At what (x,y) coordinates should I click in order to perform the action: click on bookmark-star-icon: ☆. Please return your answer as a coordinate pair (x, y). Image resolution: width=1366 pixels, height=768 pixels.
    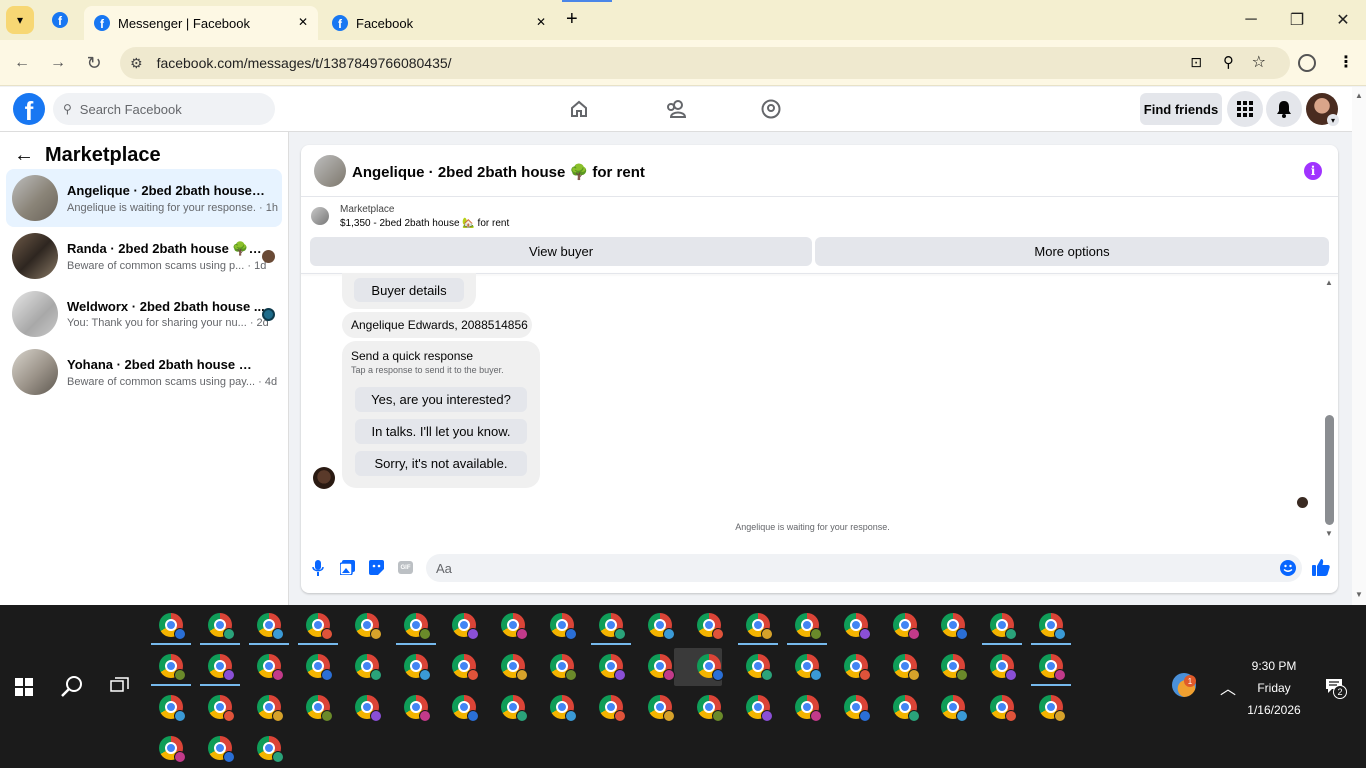
    Looking at the image, I should click on (1259, 62).